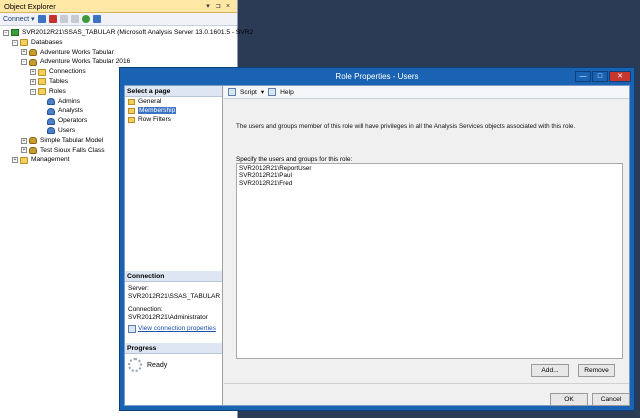 The width and height of the screenshot is (640, 418). I want to click on maximize-button: □, so click(600, 76).